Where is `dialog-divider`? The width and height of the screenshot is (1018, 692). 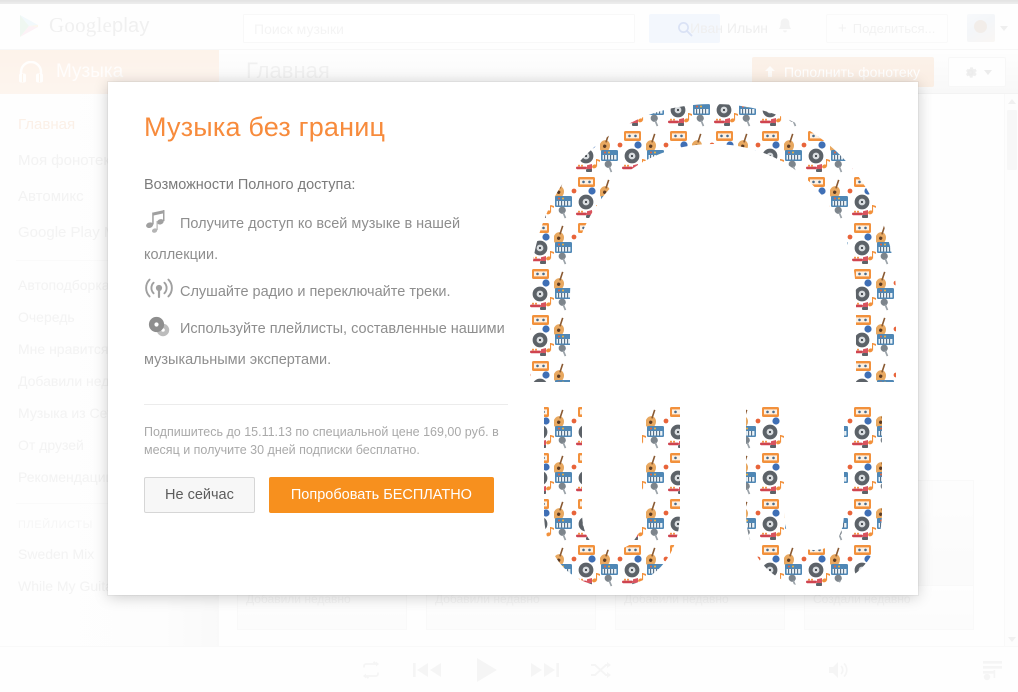
dialog-divider is located at coordinates (326, 404).